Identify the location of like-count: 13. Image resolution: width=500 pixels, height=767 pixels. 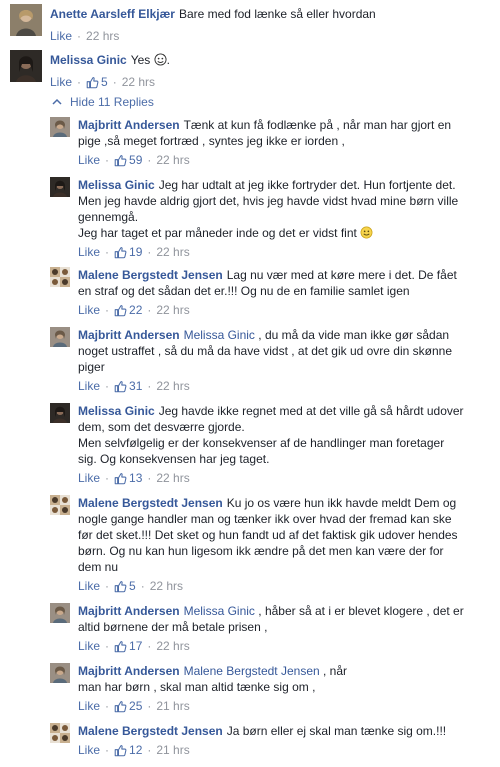
(128, 478).